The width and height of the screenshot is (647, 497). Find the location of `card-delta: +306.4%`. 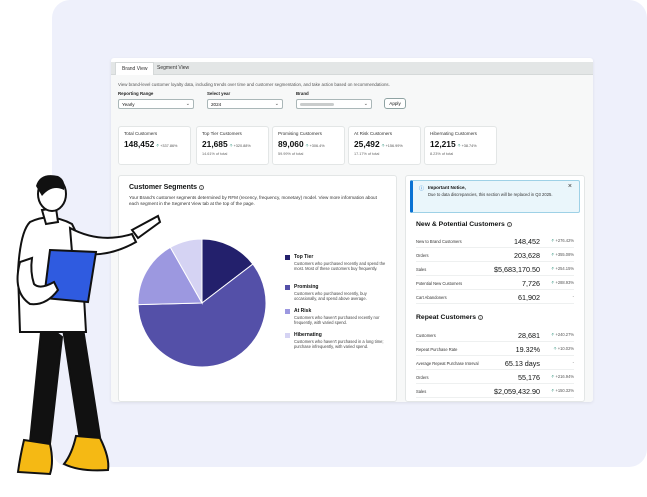

card-delta: +306.4% is located at coordinates (317, 146).